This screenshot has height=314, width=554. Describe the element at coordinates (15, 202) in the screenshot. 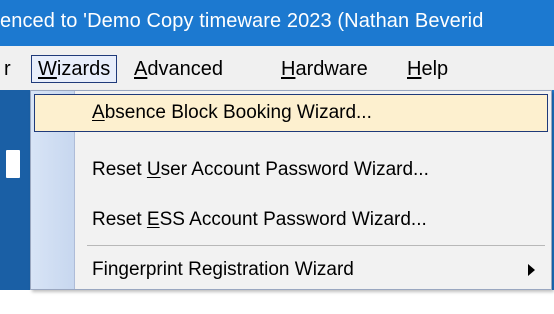

I see `app-background-panel` at that location.